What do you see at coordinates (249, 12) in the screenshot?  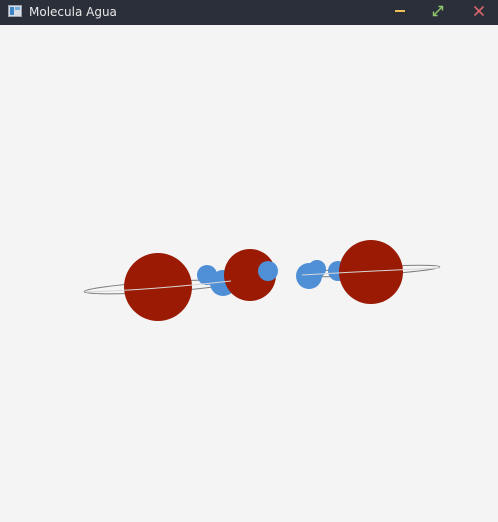 I see `title-bar: Molecula Agua` at bounding box center [249, 12].